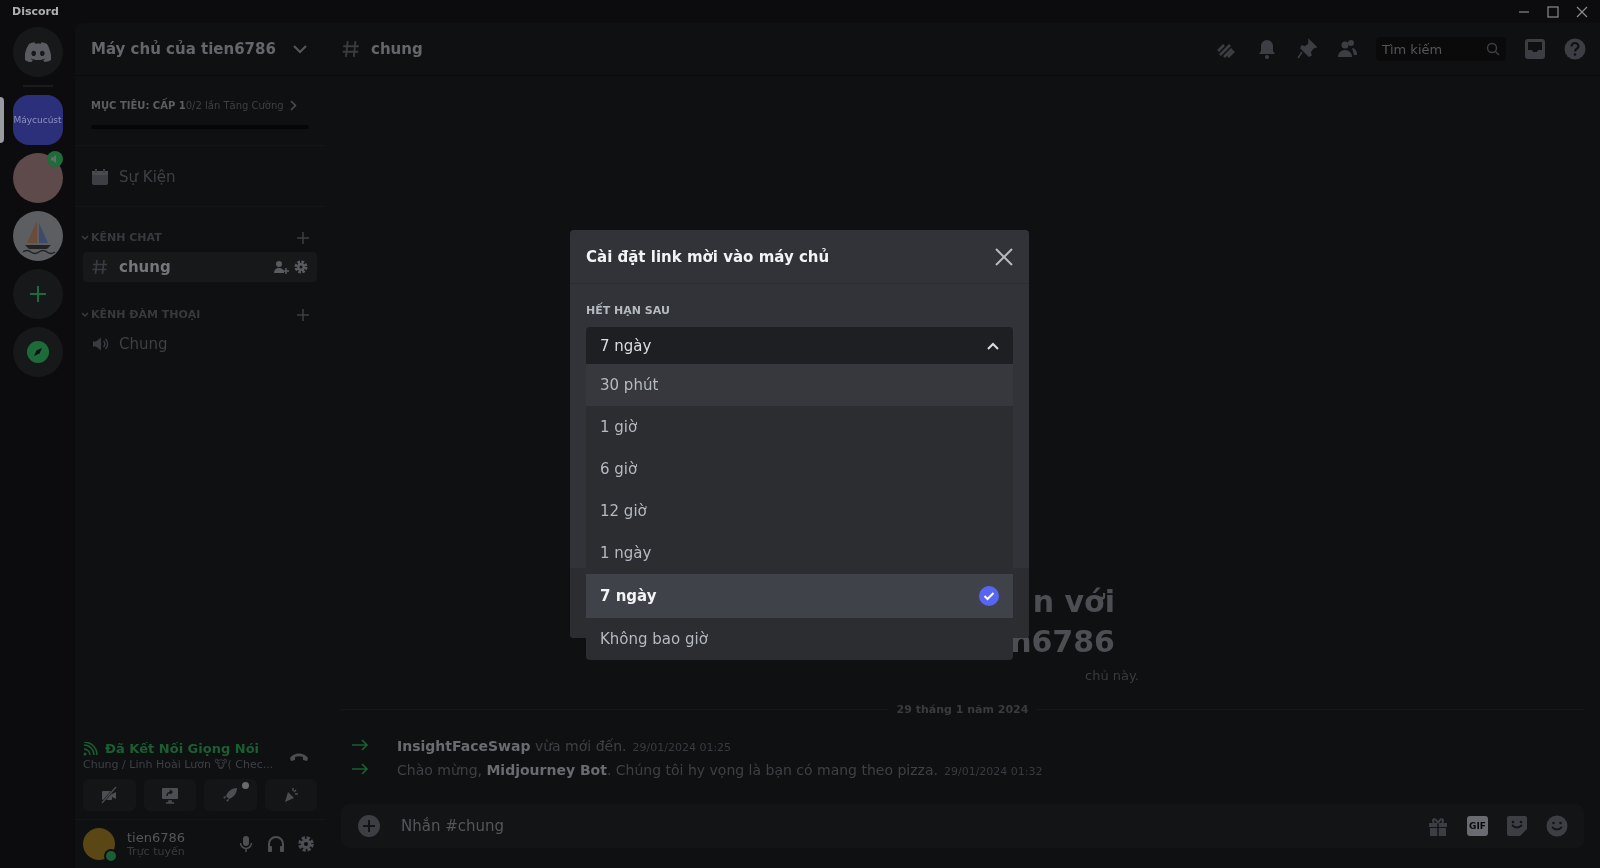 The height and width of the screenshot is (868, 1600). I want to click on camera-off-icon, so click(109, 795).